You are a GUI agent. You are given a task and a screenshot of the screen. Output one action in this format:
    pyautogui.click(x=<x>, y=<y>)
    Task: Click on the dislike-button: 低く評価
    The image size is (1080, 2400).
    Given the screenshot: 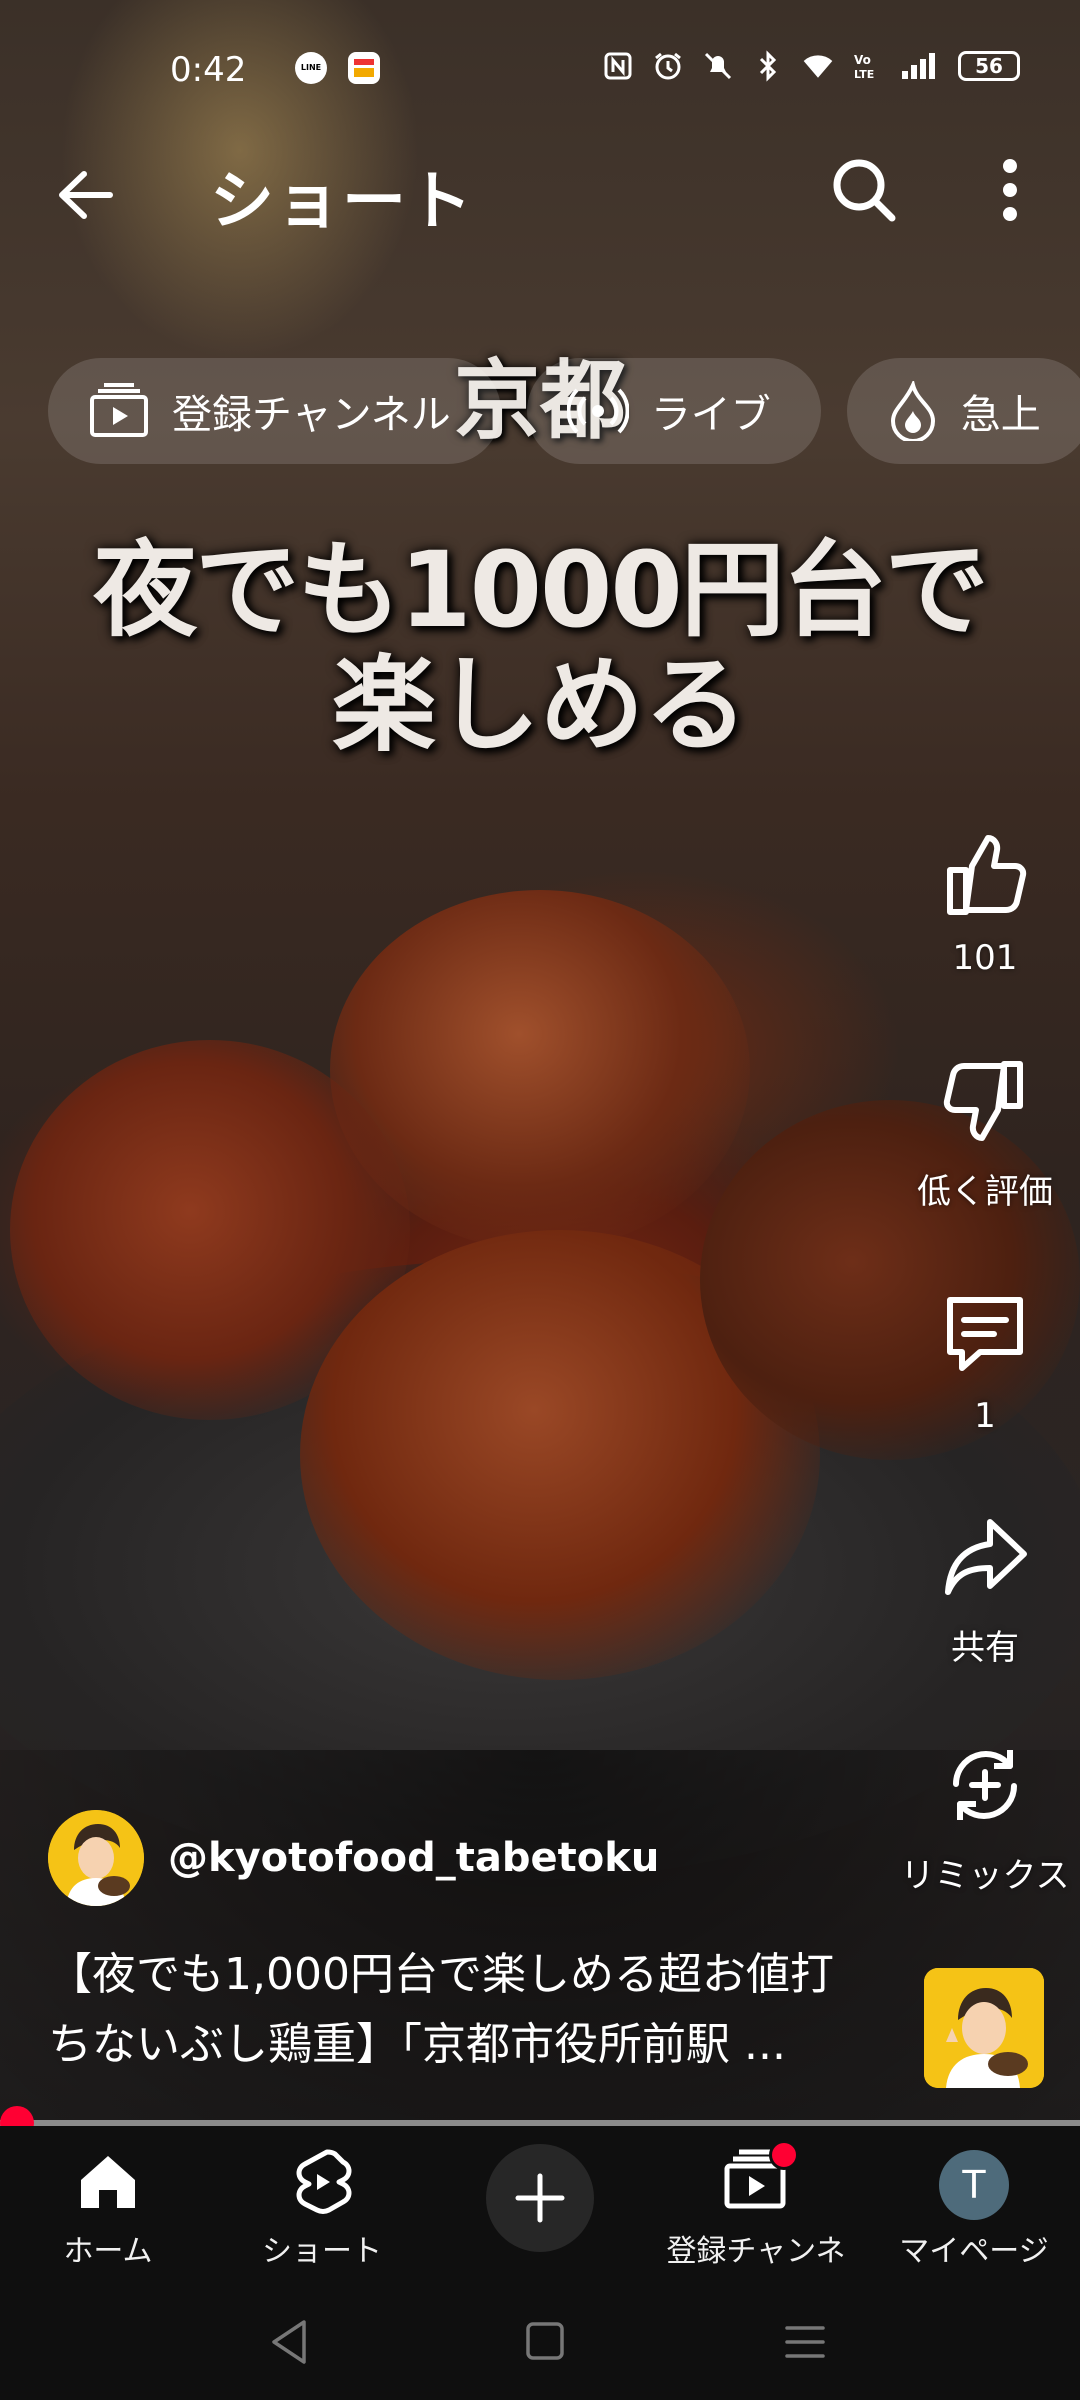 What is the action you would take?
    pyautogui.click(x=980, y=1134)
    